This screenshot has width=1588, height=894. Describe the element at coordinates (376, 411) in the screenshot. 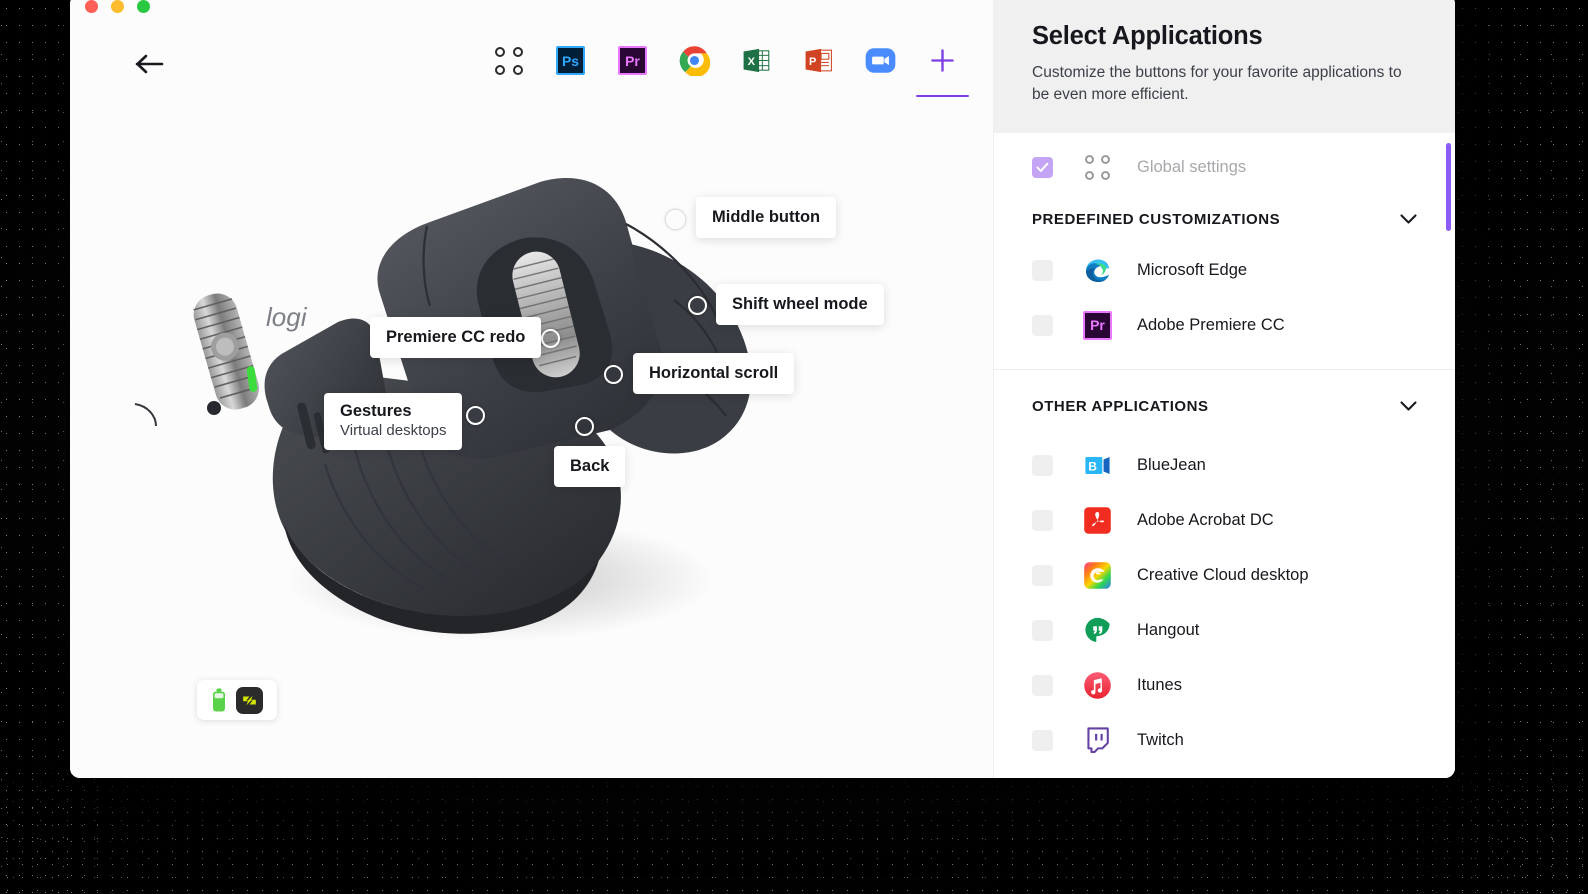

I see `callout-title: Gestures` at that location.